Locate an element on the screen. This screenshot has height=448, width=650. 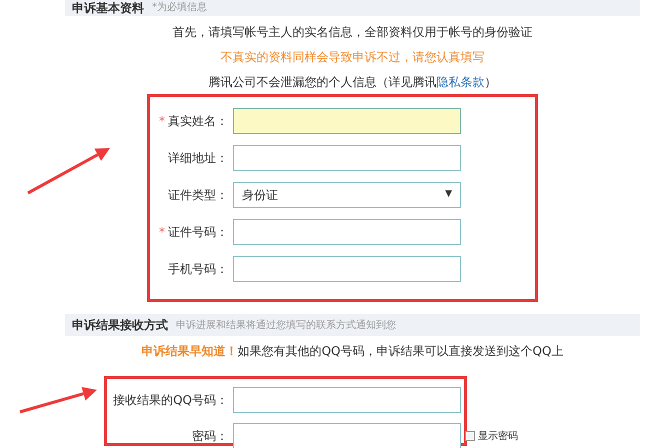
id-type-select: 身份证 ▼ is located at coordinates (347, 195).